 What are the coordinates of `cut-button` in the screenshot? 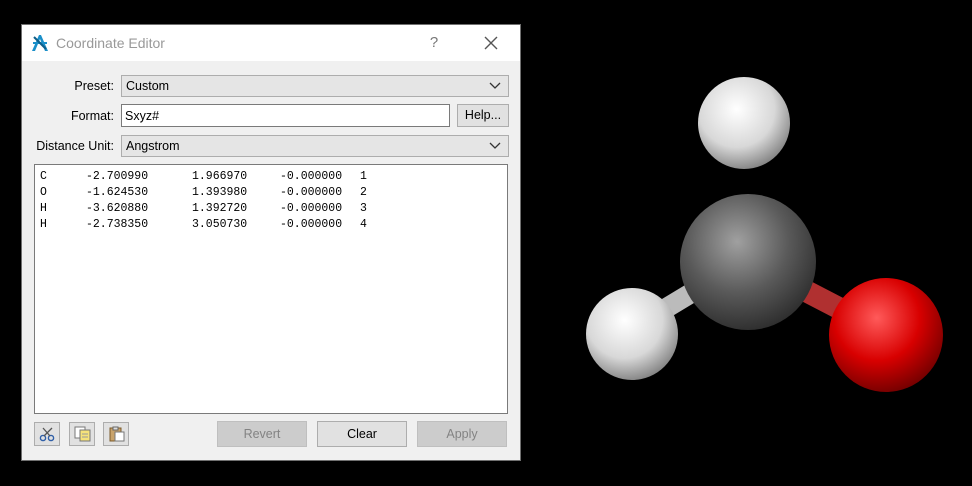 It's located at (47, 434).